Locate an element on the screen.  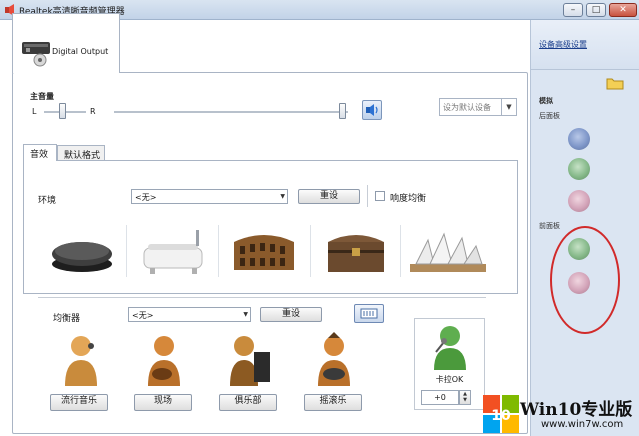
loudness-equalization-checkbox is located at coordinates (380, 196).